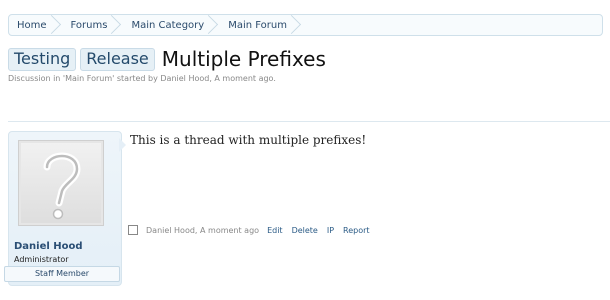 The width and height of the screenshot is (610, 300). What do you see at coordinates (169, 25) in the screenshot?
I see `breadcrumb-main-category: Main Category` at bounding box center [169, 25].